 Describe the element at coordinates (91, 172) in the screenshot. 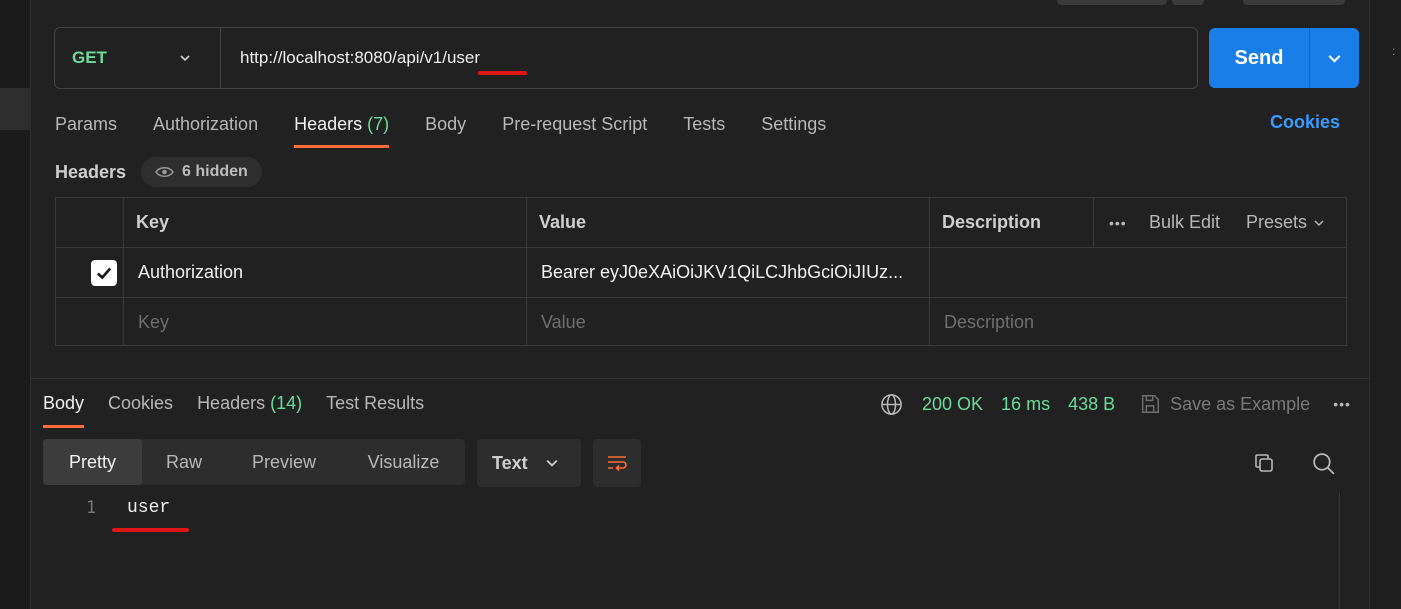

I see `headers-section-title: Headers` at that location.